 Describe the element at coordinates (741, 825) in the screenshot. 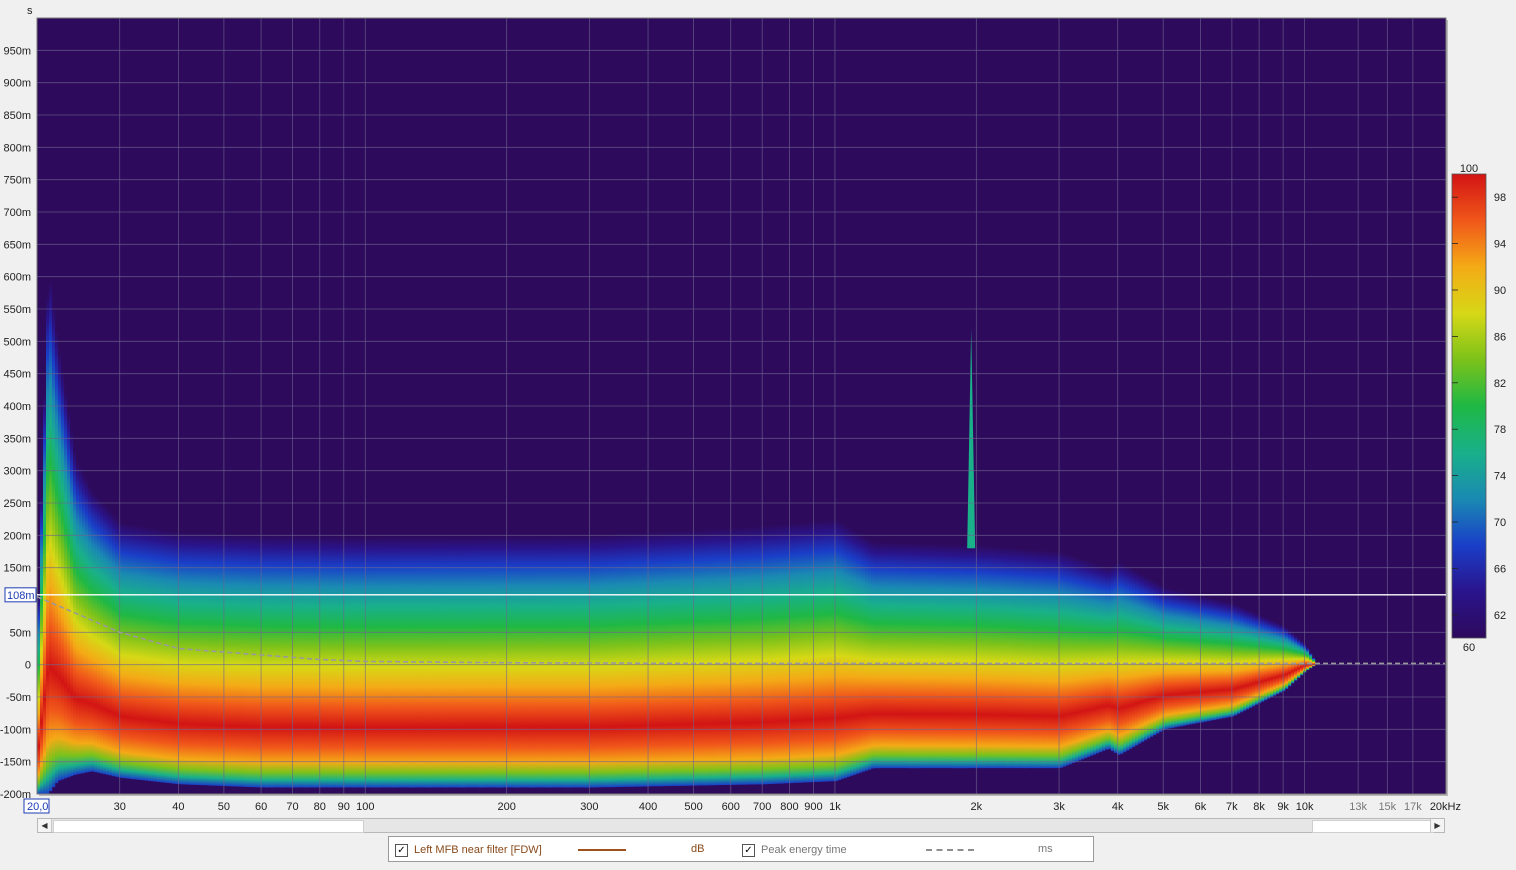

I see `horizontal-scrollbar: ◀ ▶` at that location.